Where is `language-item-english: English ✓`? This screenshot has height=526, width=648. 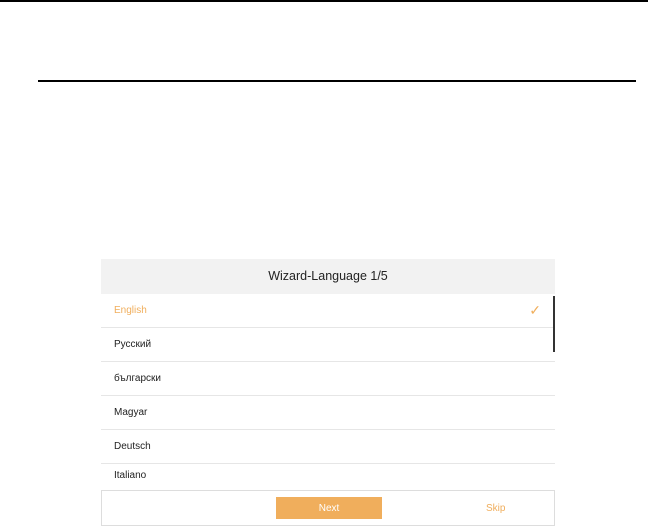 language-item-english: English ✓ is located at coordinates (328, 311).